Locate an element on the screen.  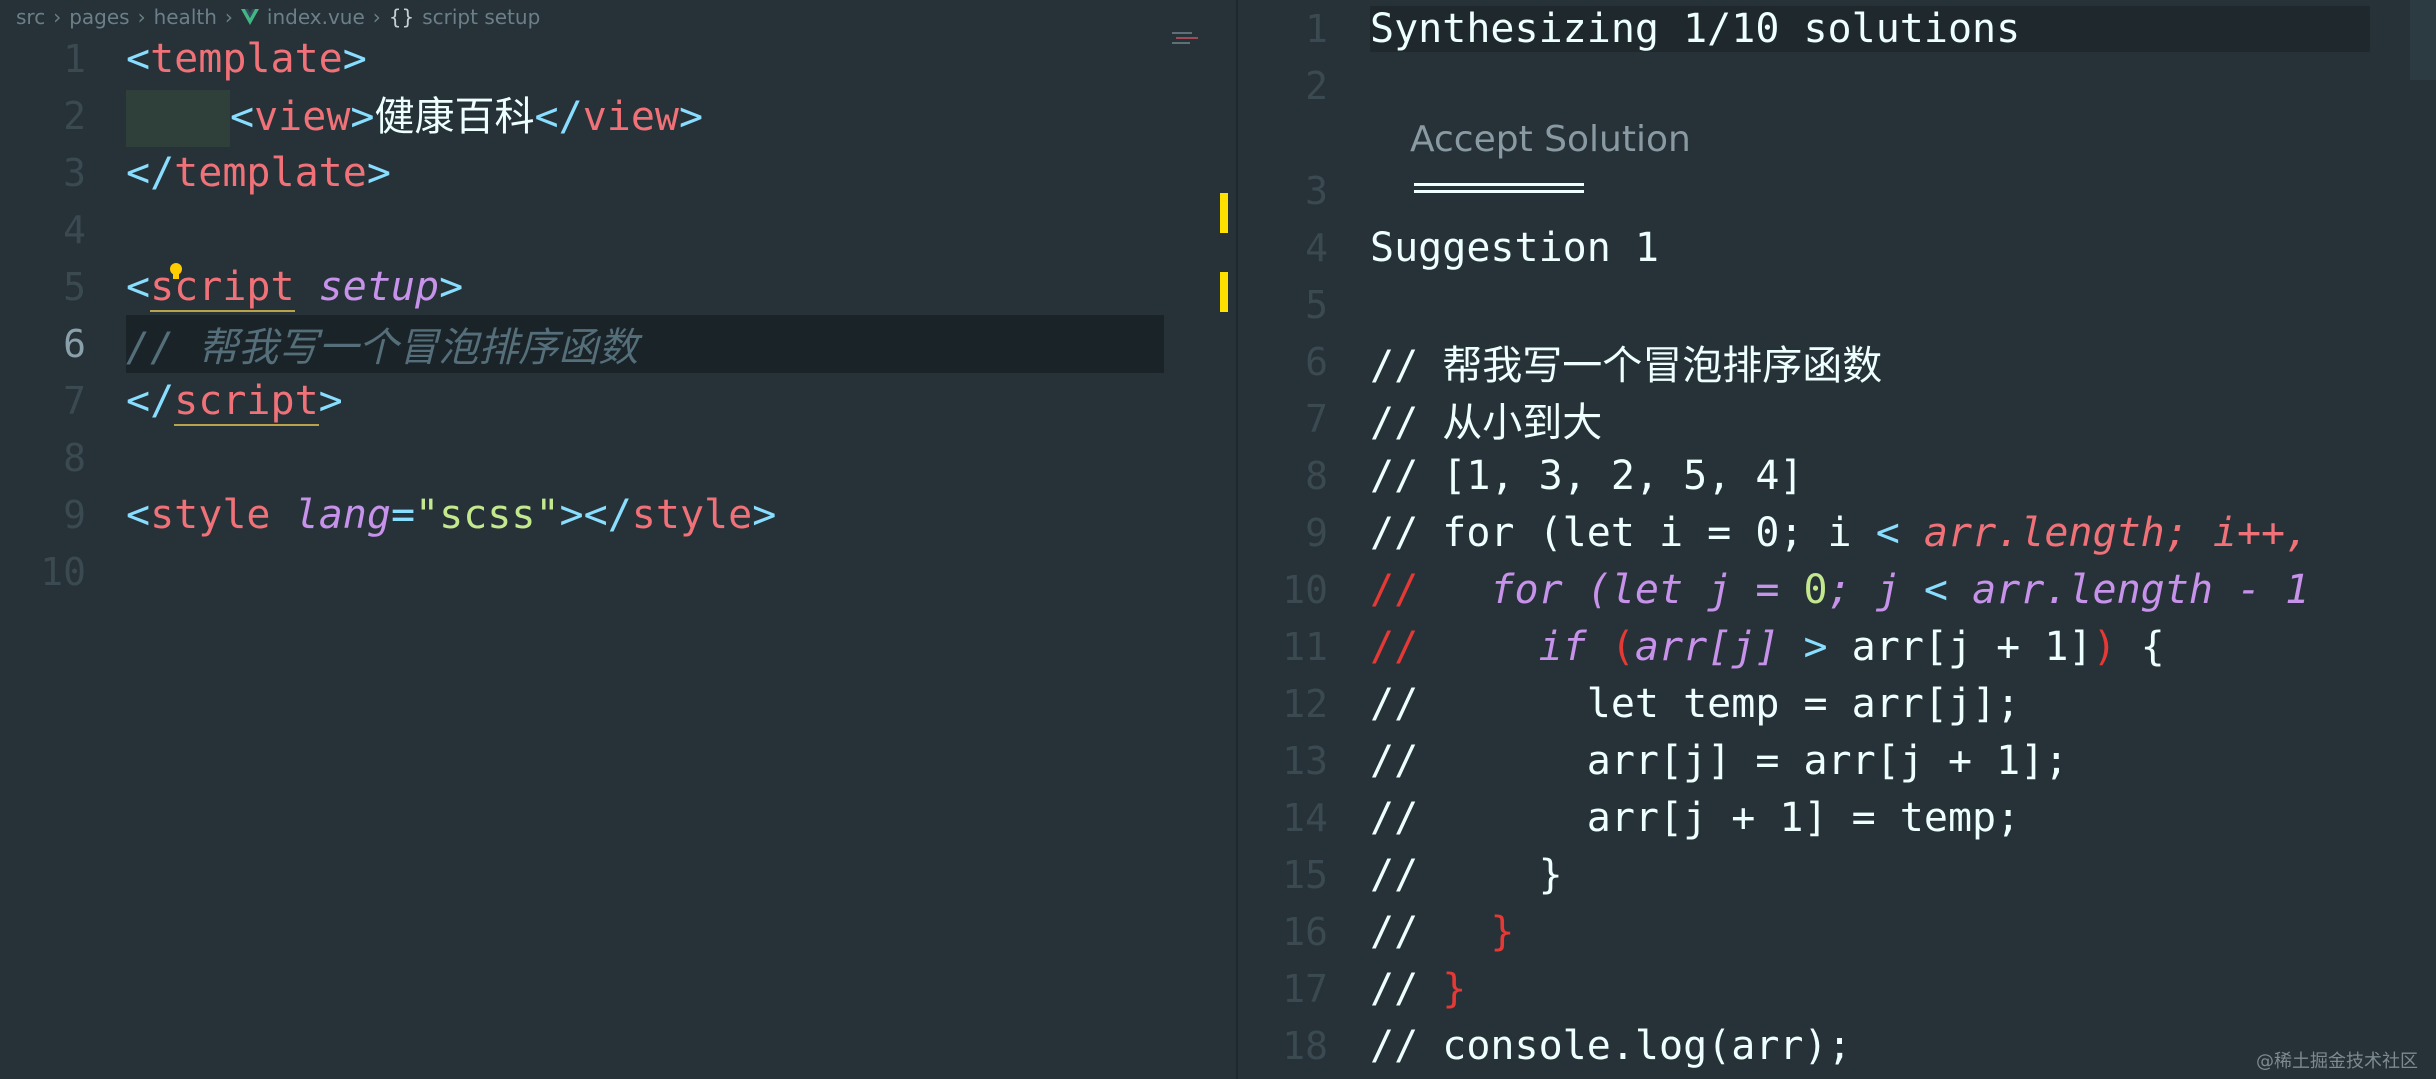
code-line-8: 8 is located at coordinates (585, 457).